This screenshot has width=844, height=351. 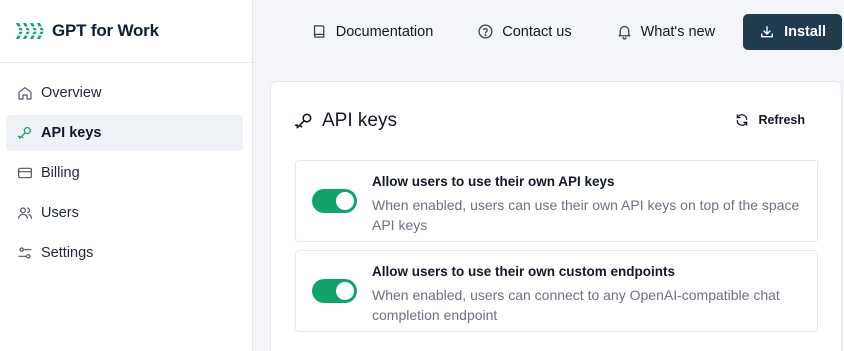 I want to click on sidebar-item-billing: Billing, so click(x=124, y=173).